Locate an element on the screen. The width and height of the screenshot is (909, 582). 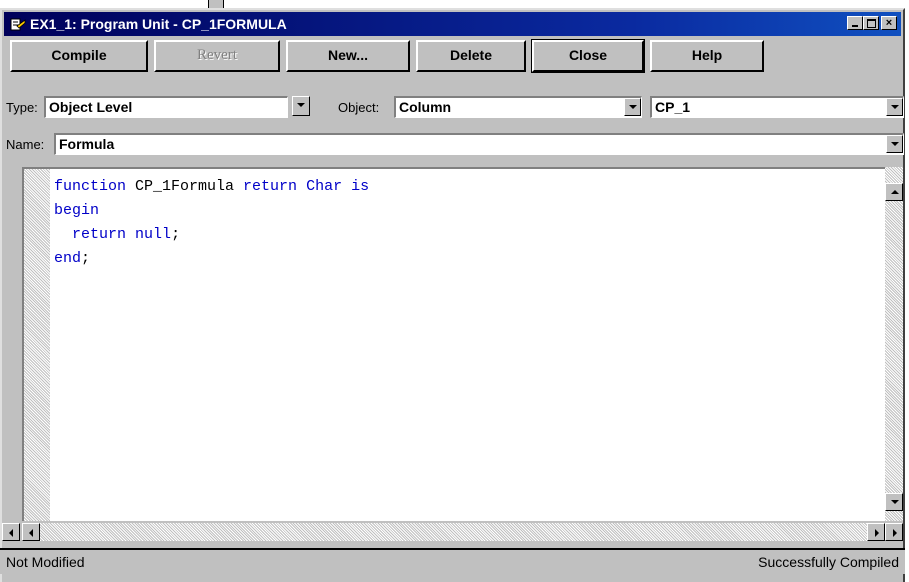
scroll-left-button is located at coordinates (31, 532).